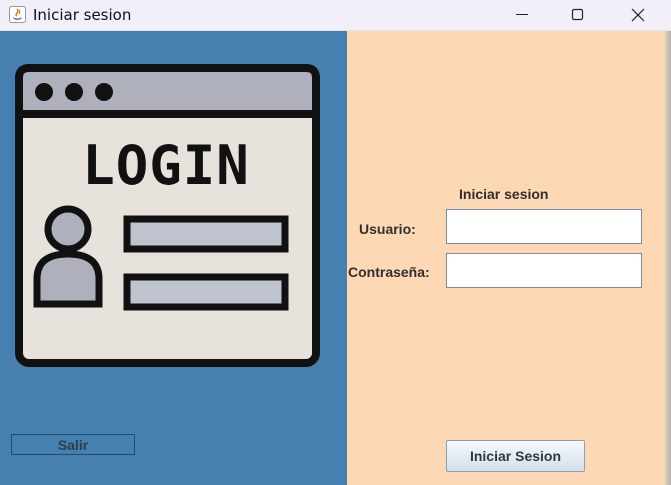  What do you see at coordinates (544, 270) in the screenshot?
I see `password-field` at bounding box center [544, 270].